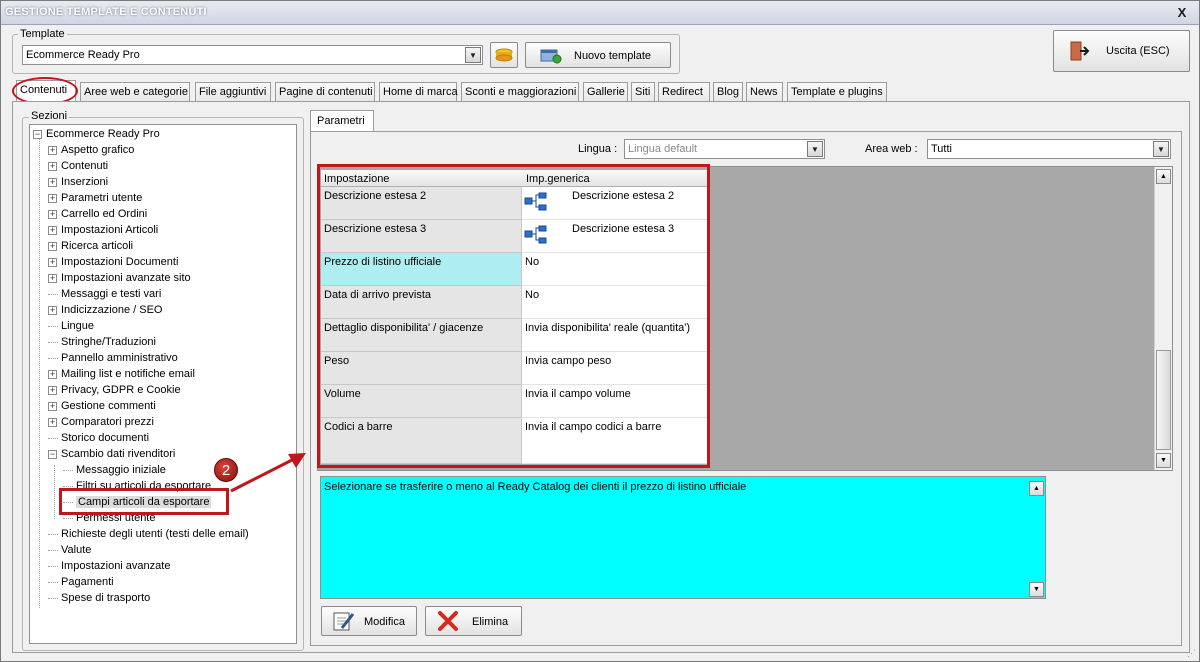 The width and height of the screenshot is (1200, 662). I want to click on tree-item: + Impostazioni Documenti, so click(113, 262).